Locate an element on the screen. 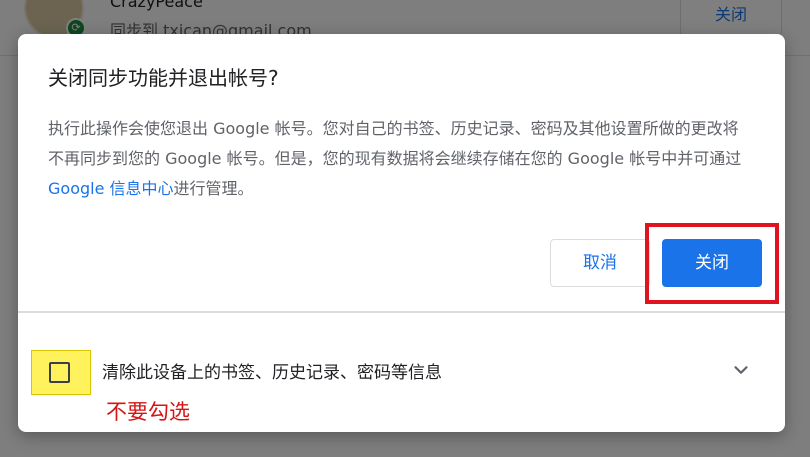  divider is located at coordinates (401, 312).